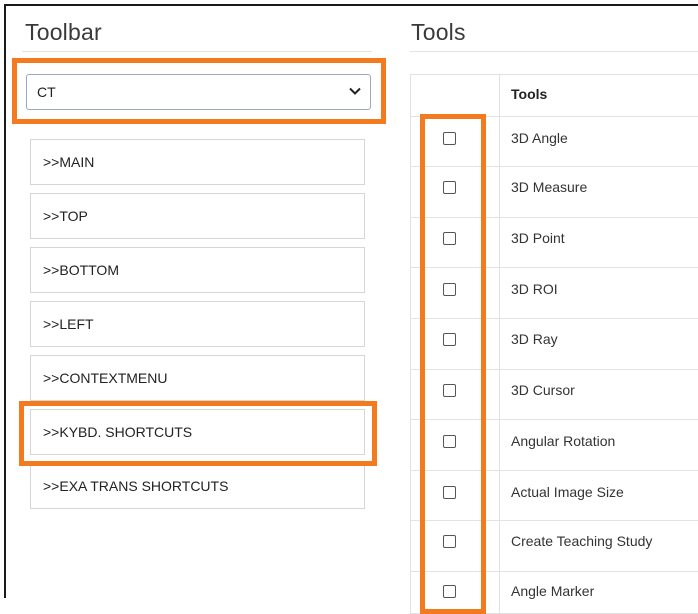 This screenshot has width=698, height=614. Describe the element at coordinates (197, 216) in the screenshot. I see `toolbar-item: >>TOP` at that location.